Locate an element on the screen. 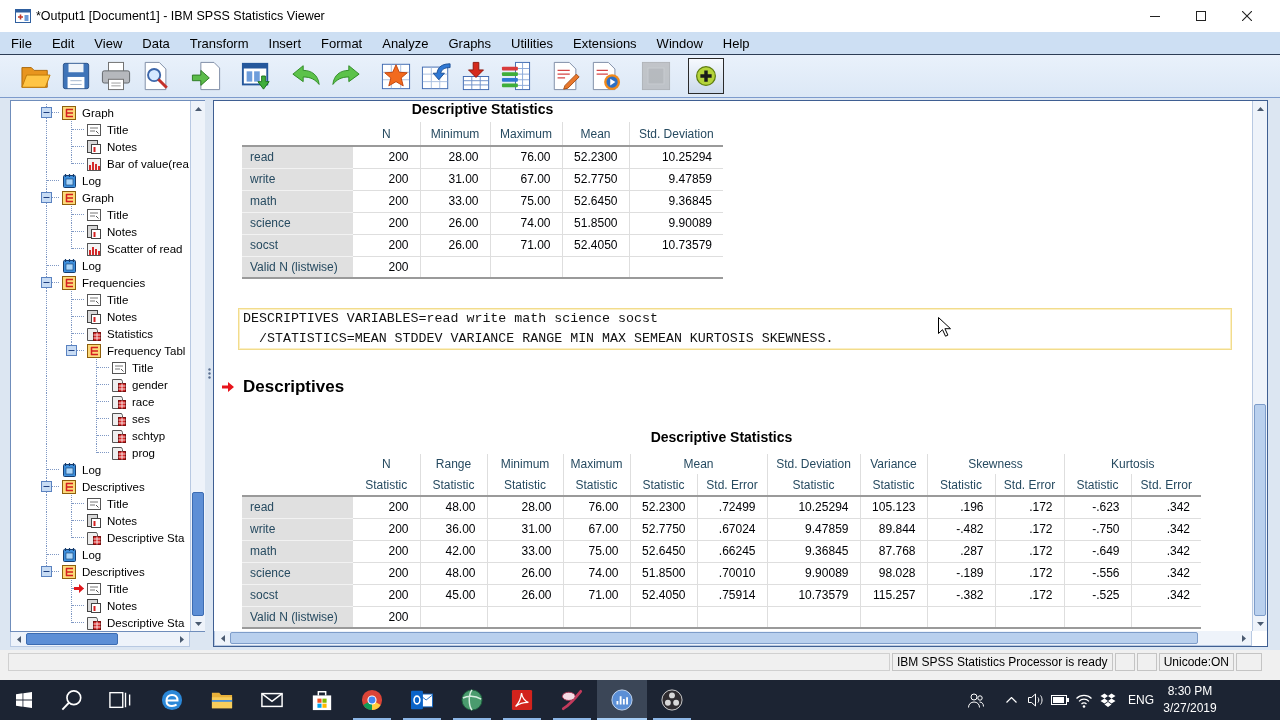 This screenshot has height=720, width=1280. round-logo-icon is located at coordinates (372, 700).